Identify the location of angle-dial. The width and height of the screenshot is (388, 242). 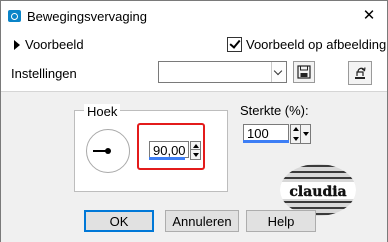
(108, 151).